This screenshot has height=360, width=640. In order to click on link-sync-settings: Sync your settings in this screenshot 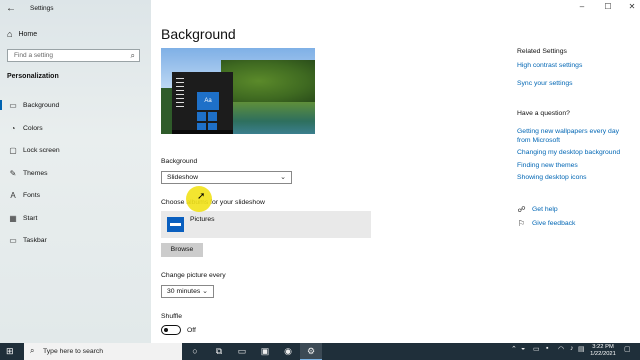, I will do `click(545, 83)`.